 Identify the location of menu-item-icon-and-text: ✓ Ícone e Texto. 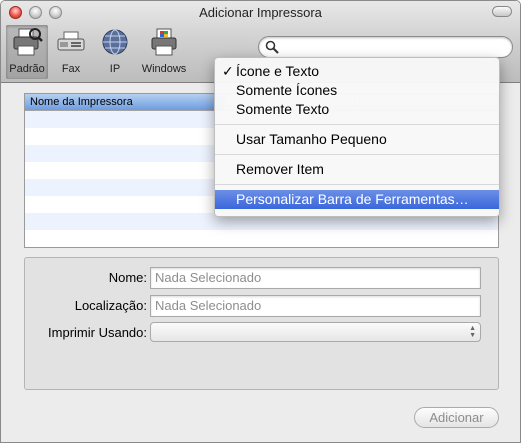
(357, 71).